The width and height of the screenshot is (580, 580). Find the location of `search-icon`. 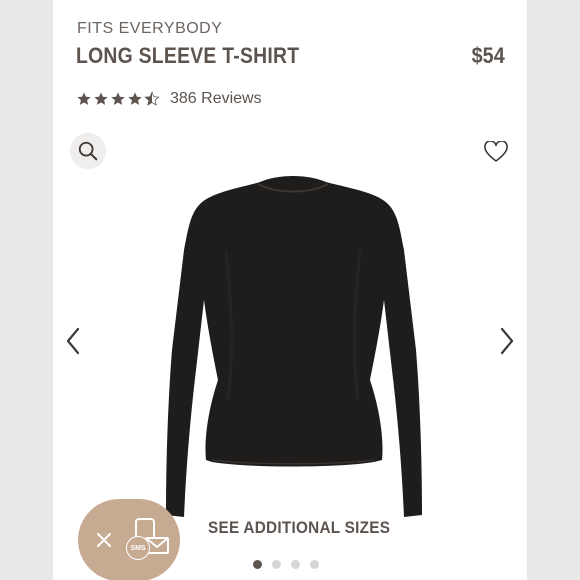

search-icon is located at coordinates (88, 151).